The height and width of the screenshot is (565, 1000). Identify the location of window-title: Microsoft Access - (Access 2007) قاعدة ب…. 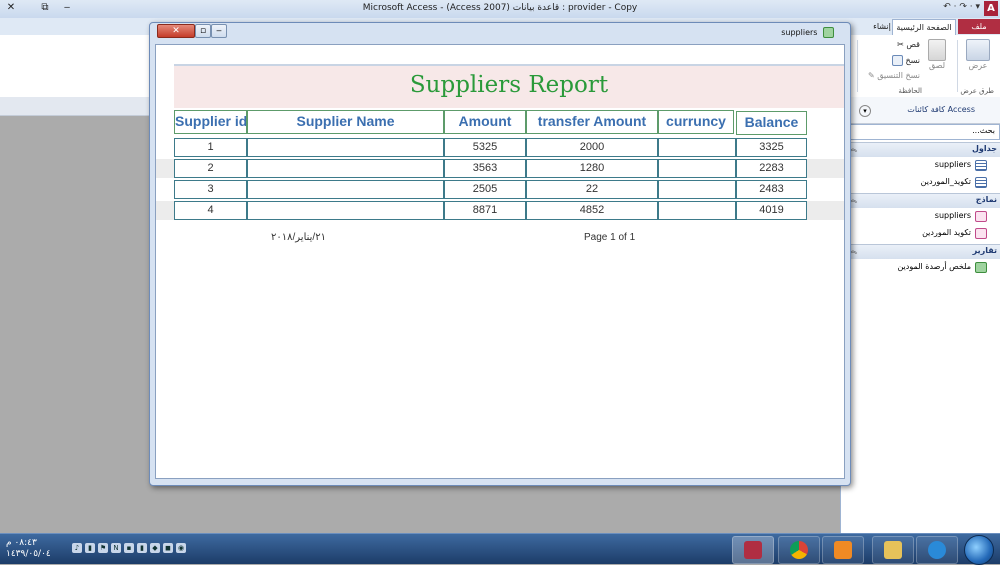
(500, 8).